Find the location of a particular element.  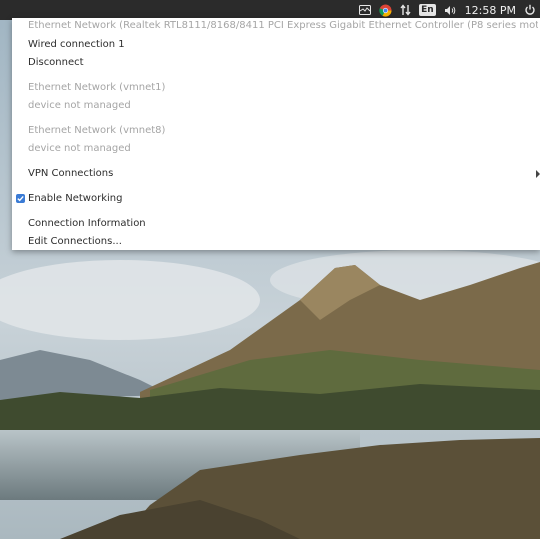

vmnet1-status: device not managed is located at coordinates (79, 105).